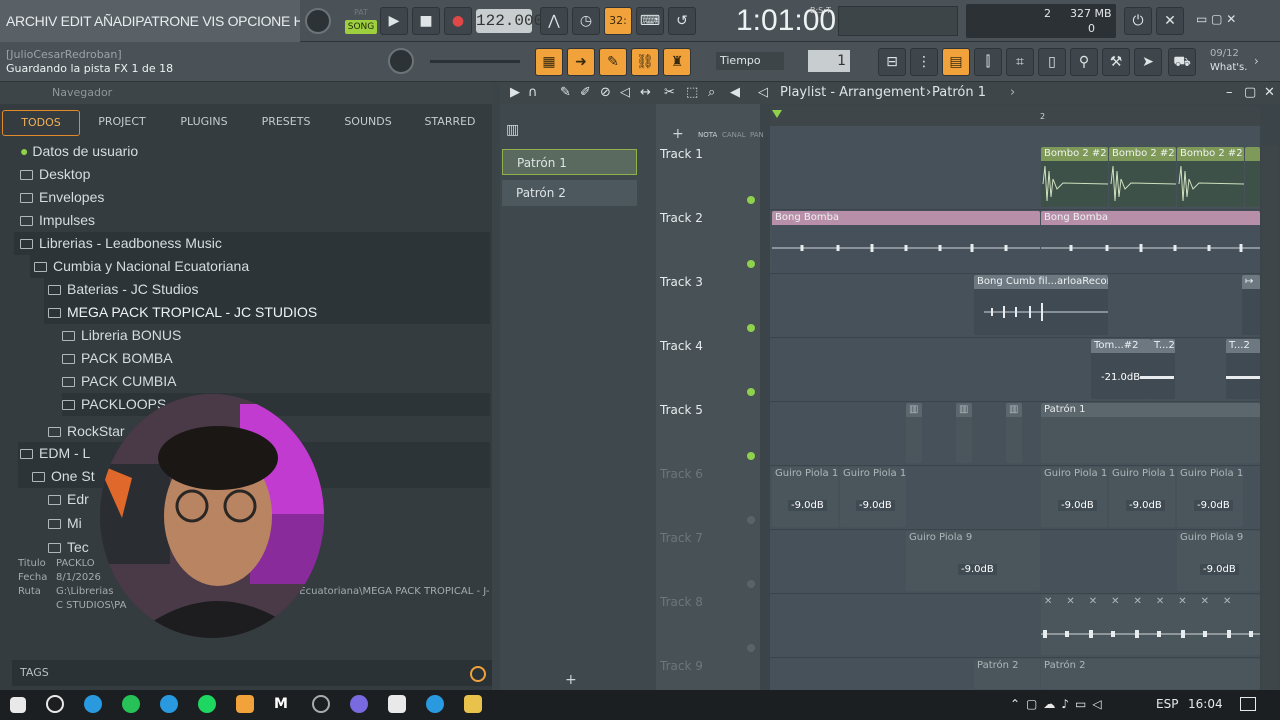 The width and height of the screenshot is (1280, 720). I want to click on power-icon: ⏻, so click(1138, 21).